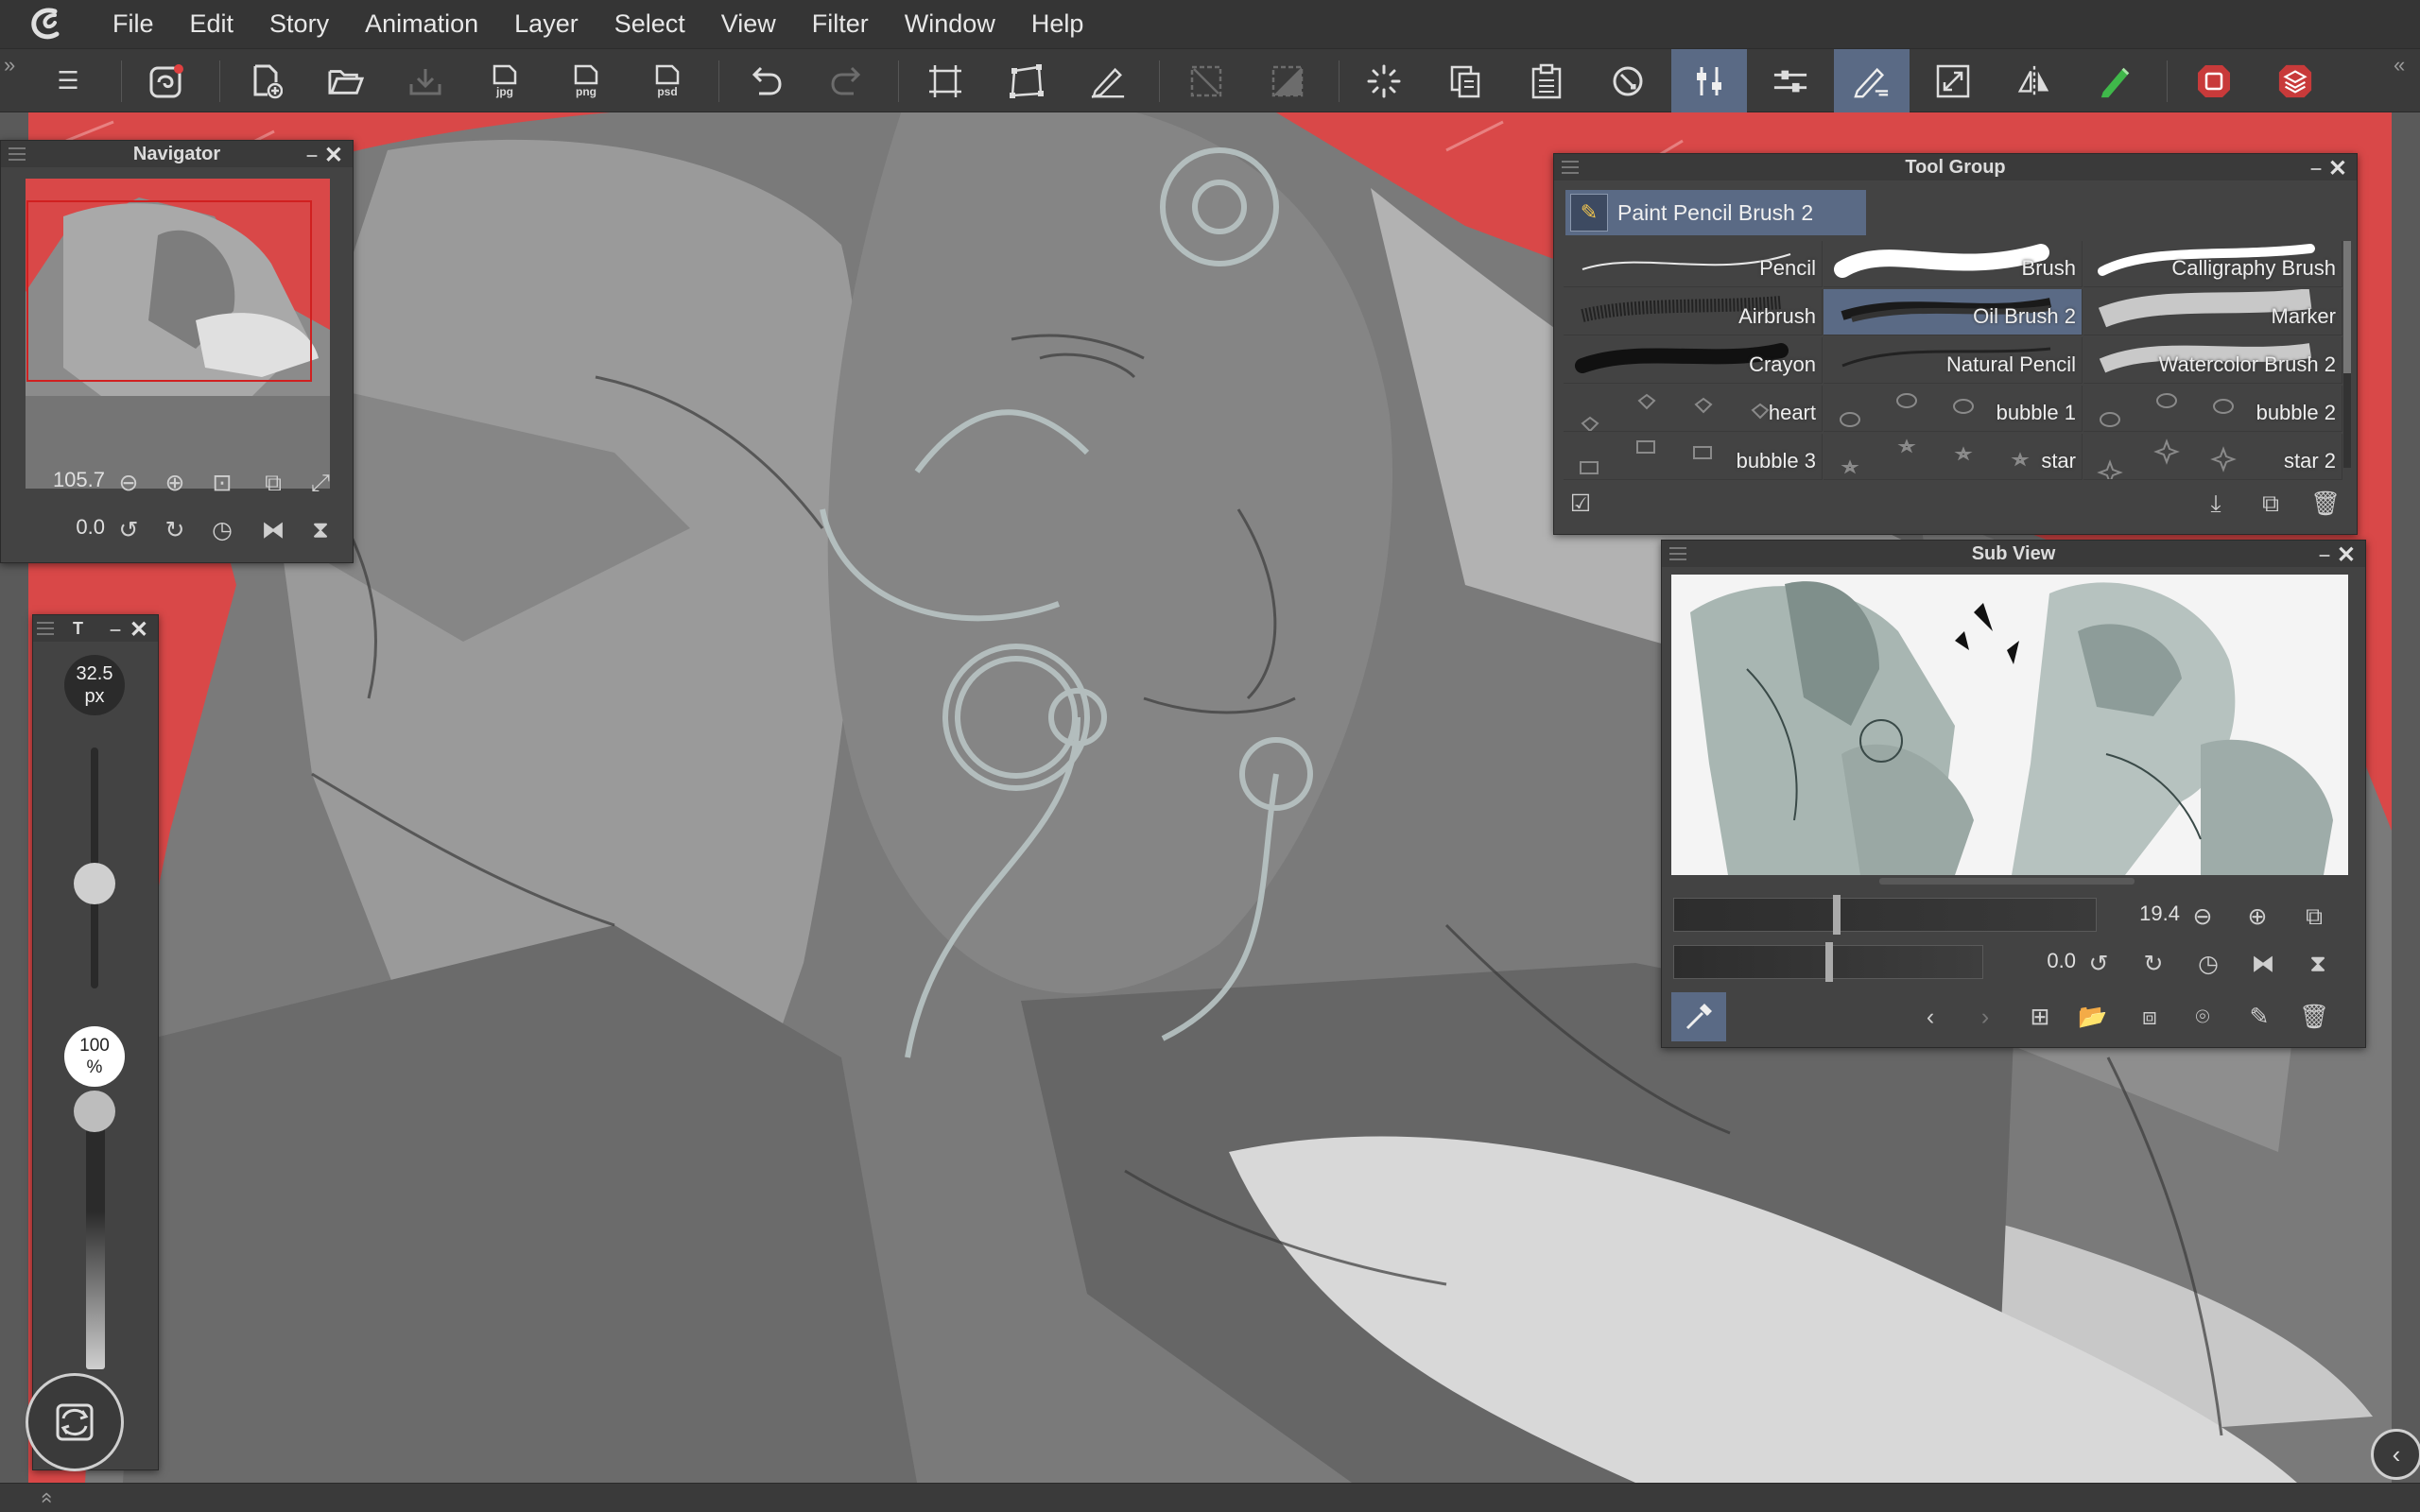  I want to click on rotate-right-icon: ↻, so click(175, 530).